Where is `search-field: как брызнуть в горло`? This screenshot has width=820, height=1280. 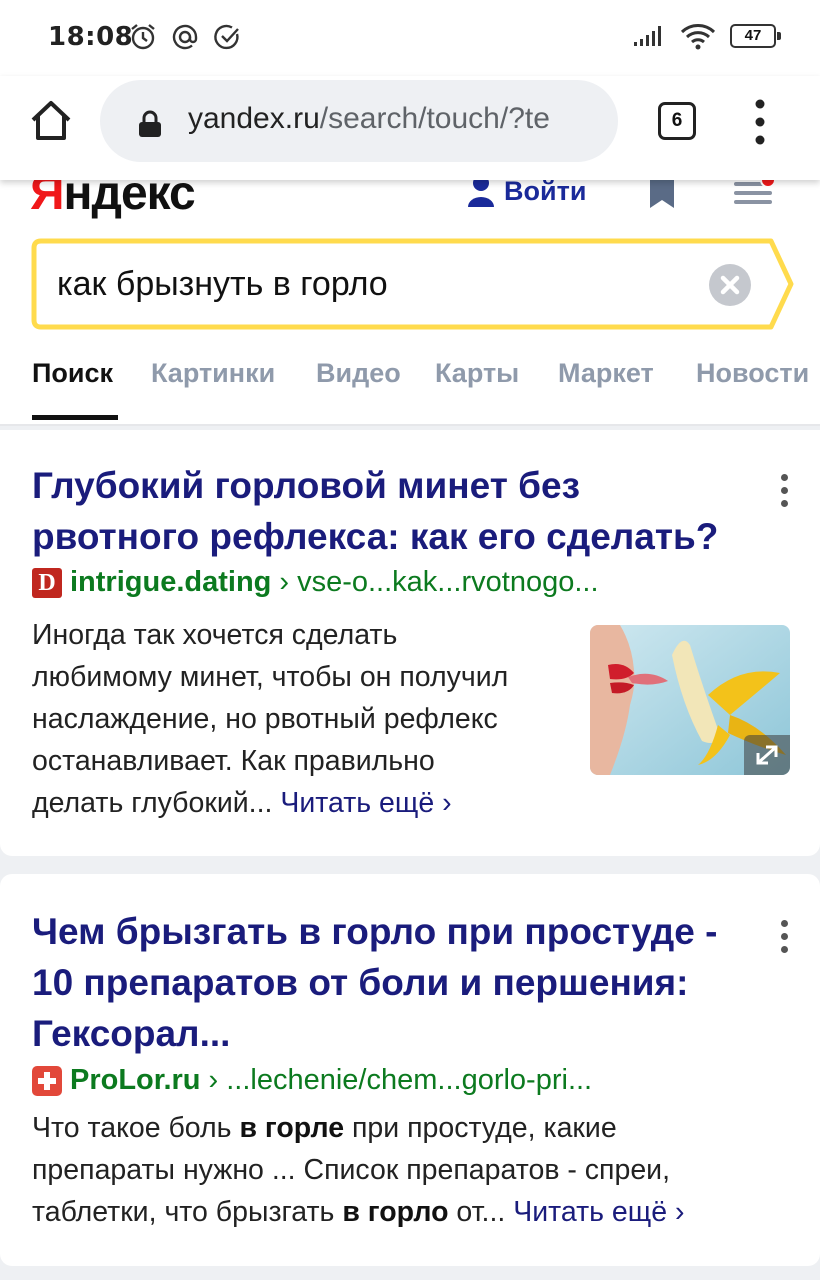 search-field: как брызнуть в горло is located at coordinates (412, 284).